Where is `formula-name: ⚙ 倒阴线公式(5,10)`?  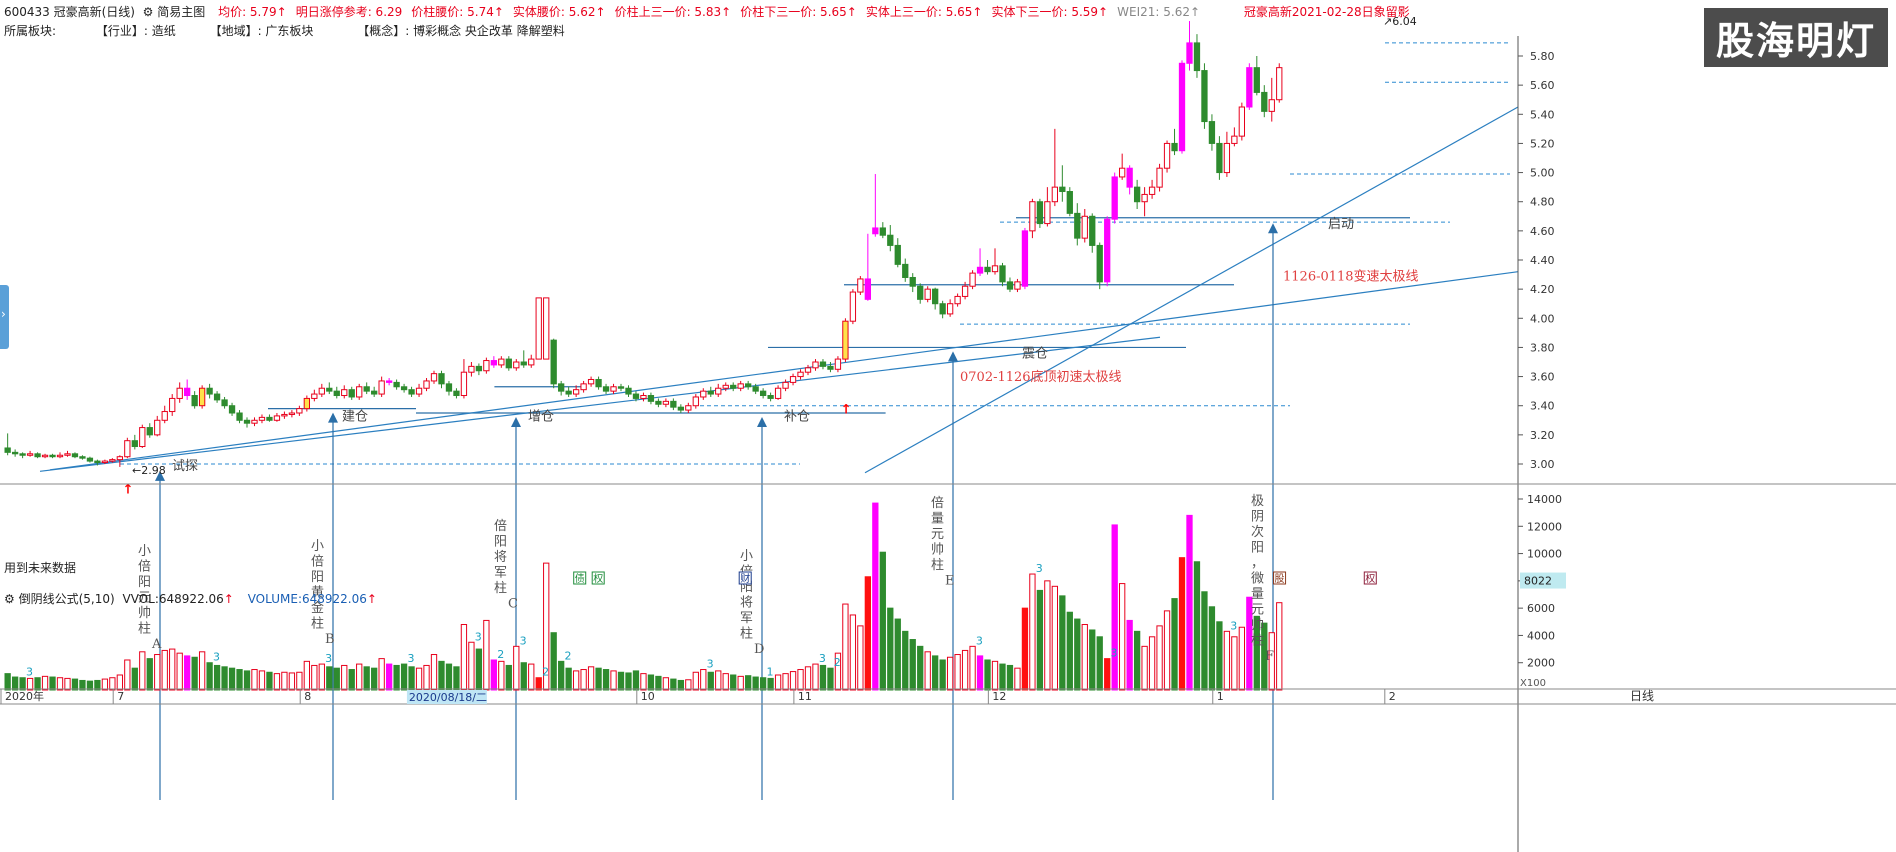
formula-name: ⚙ 倒阴线公式(5,10) is located at coordinates (59, 599).